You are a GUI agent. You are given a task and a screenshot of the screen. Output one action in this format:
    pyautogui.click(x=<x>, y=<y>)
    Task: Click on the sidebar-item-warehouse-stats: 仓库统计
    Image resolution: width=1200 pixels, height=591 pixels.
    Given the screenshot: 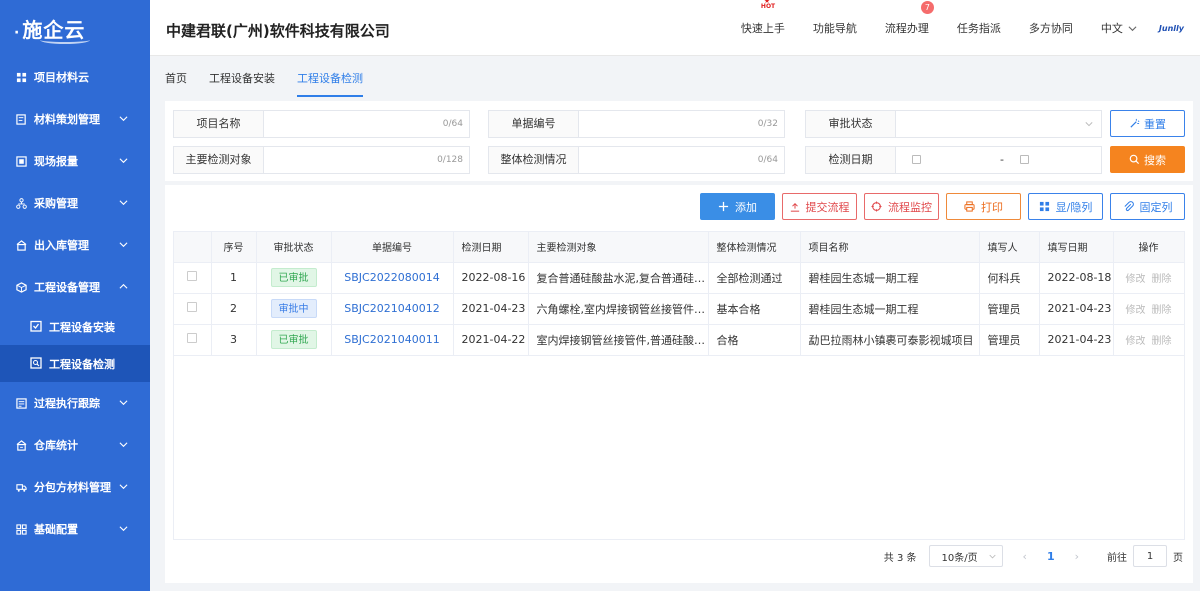 What is the action you would take?
    pyautogui.click(x=75, y=445)
    